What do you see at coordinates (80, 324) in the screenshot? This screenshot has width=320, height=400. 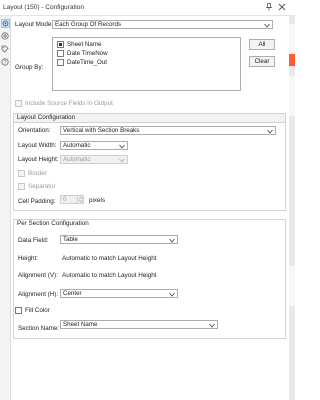 I see `section-name-value: Sheet Name` at bounding box center [80, 324].